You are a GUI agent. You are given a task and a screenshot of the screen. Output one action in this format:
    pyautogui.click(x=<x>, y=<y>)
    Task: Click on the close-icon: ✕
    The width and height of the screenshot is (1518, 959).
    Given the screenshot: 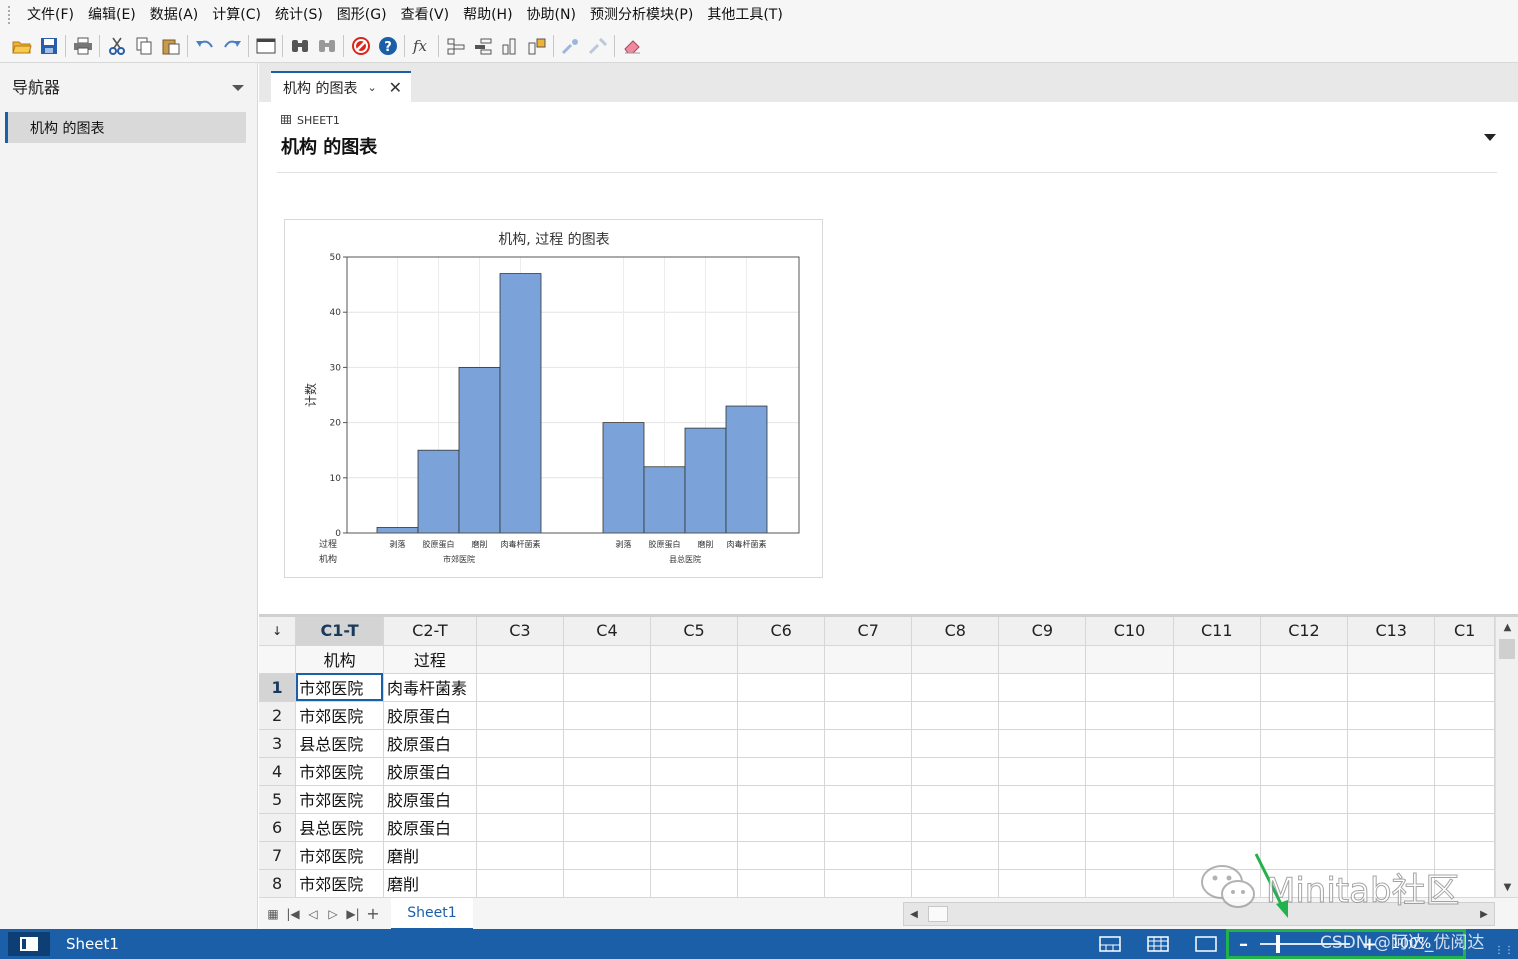 What is the action you would take?
    pyautogui.click(x=395, y=87)
    